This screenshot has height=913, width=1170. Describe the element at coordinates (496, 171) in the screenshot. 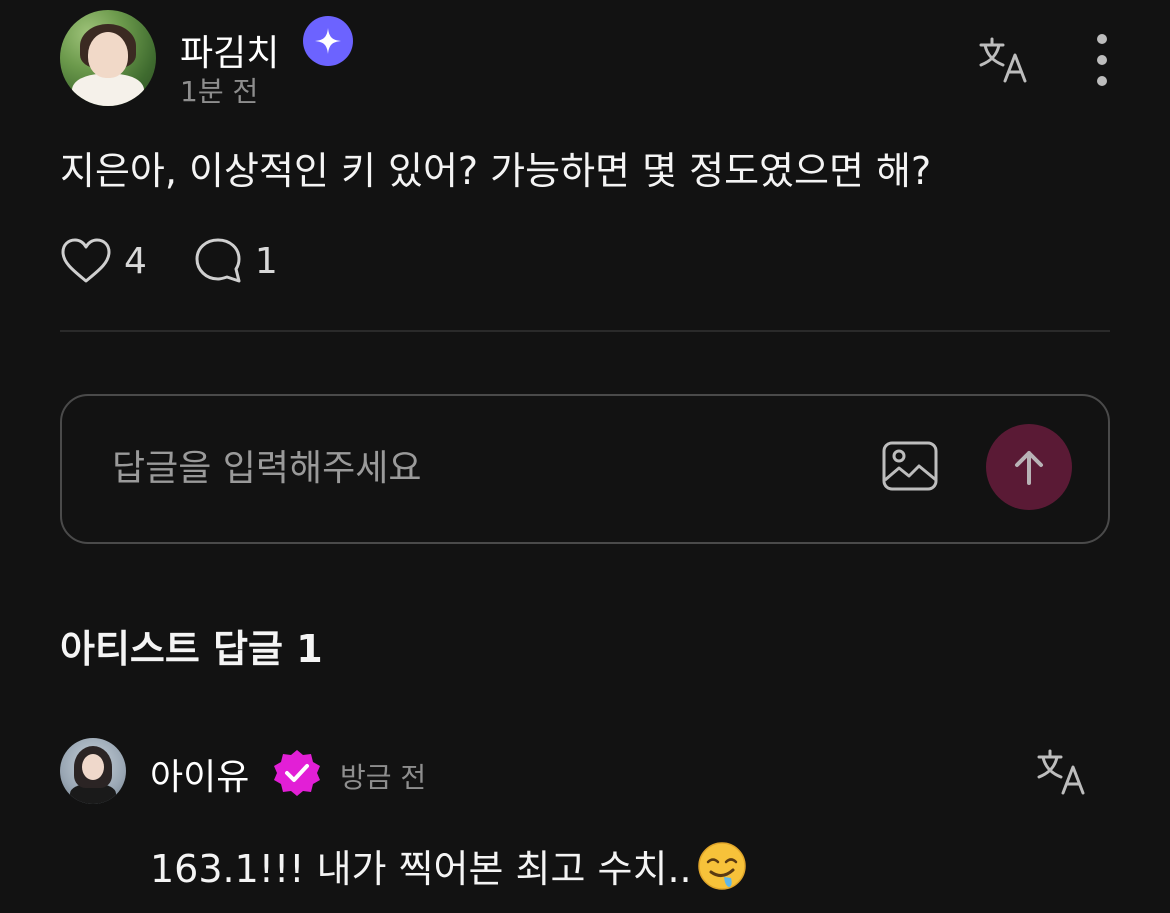

I see `post-text: 지은아, 이상적인 키 있어? 가능하면 몇 정도였으면 해?` at that location.